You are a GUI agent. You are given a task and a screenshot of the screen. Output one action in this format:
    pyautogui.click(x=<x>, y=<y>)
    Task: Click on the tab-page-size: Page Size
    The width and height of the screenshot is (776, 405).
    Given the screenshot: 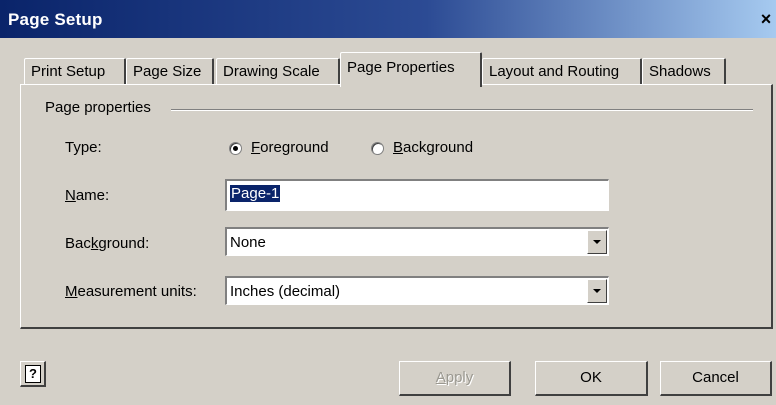 What is the action you would take?
    pyautogui.click(x=170, y=71)
    